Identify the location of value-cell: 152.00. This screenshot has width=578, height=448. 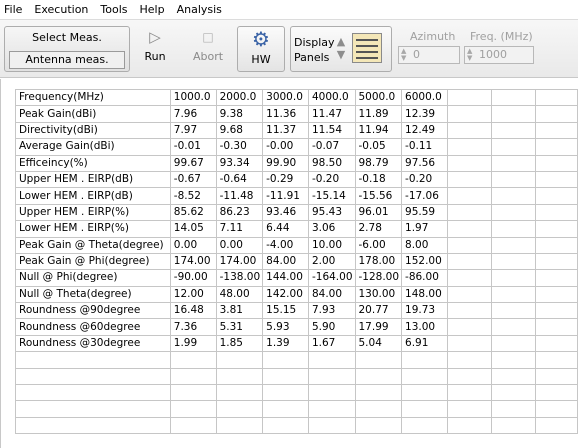
(424, 261).